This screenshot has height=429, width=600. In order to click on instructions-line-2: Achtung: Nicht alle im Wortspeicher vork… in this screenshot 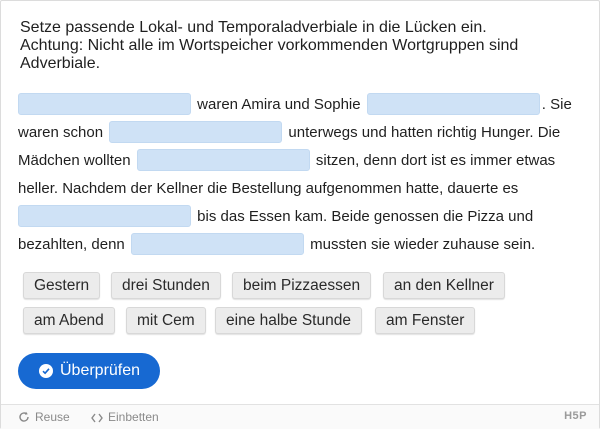, I will do `click(269, 45)`.